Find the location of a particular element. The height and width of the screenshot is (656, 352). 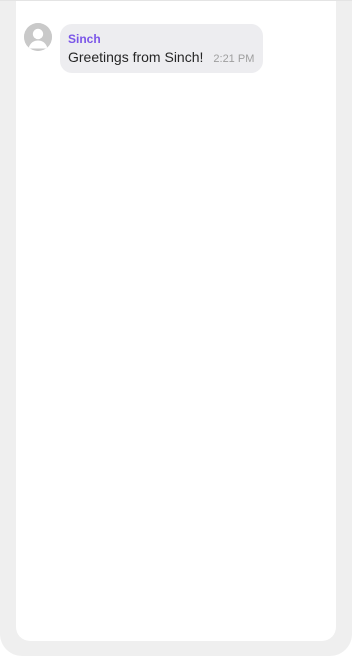

message-timestamp: 2:21 PM is located at coordinates (234, 59).